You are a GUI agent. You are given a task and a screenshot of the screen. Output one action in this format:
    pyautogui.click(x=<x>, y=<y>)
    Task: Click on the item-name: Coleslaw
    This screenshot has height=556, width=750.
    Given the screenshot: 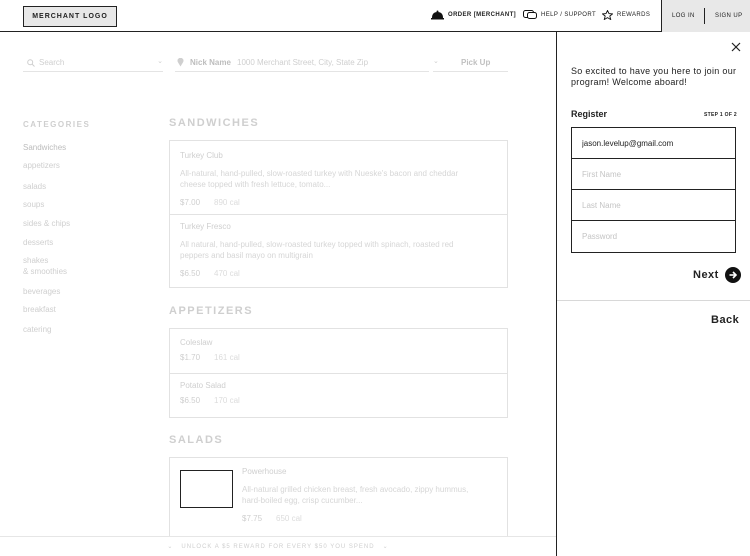 What is the action you would take?
    pyautogui.click(x=196, y=342)
    